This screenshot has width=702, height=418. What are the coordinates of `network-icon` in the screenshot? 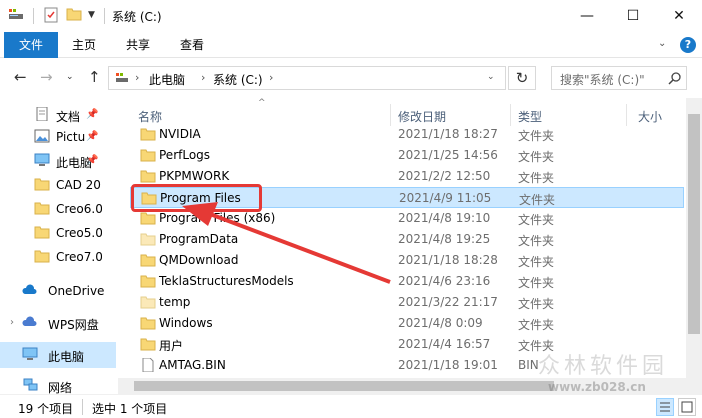 It's located at (30, 384).